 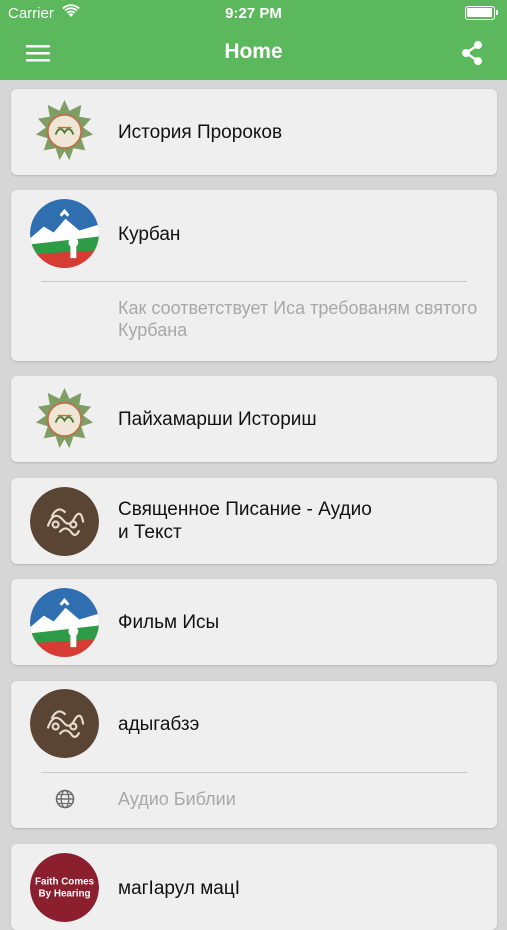 I want to click on item-title: Священное Писание - Аудио и Текст, so click(x=245, y=521).